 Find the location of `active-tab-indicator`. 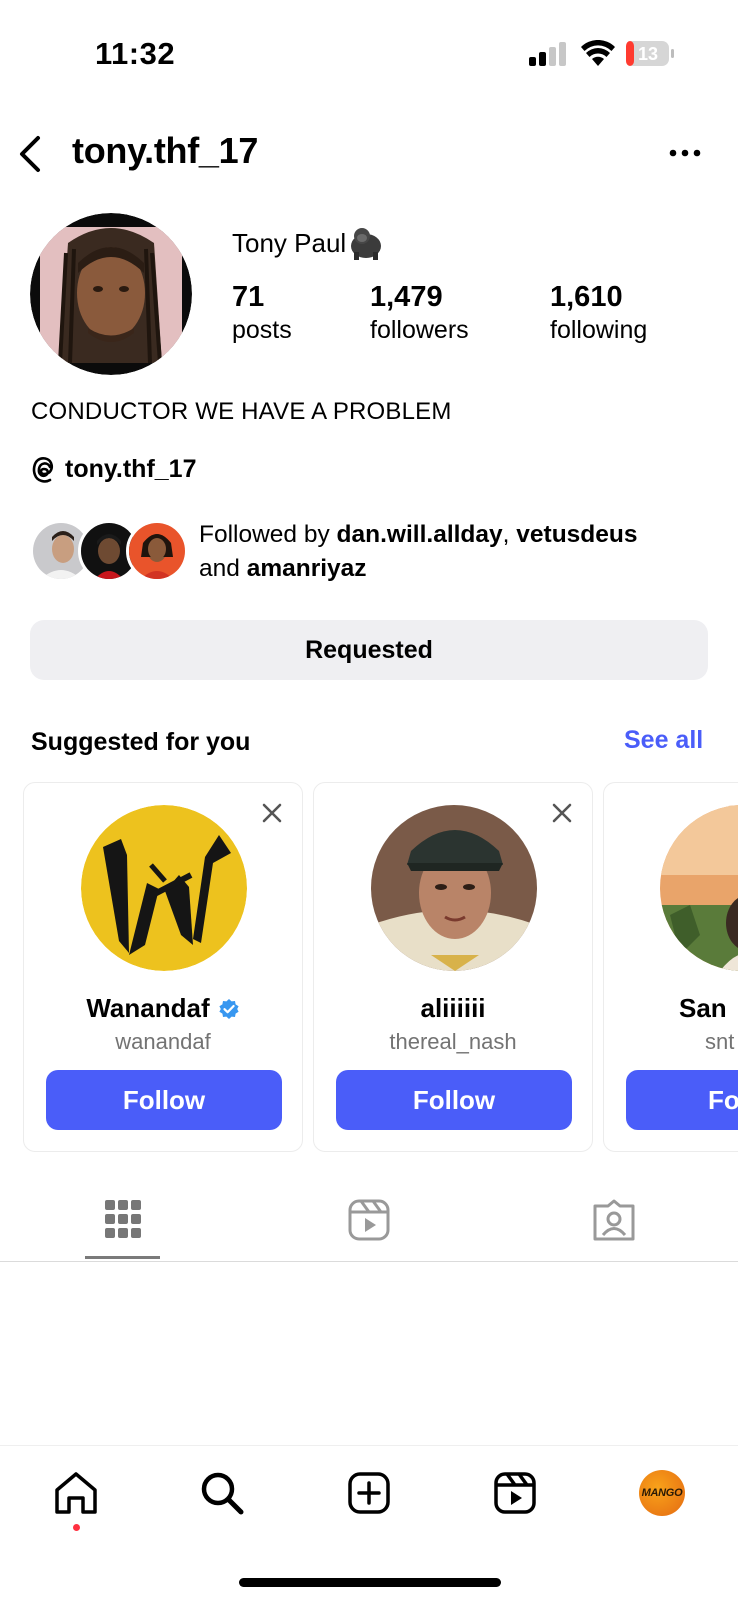

active-tab-indicator is located at coordinates (122, 1257).